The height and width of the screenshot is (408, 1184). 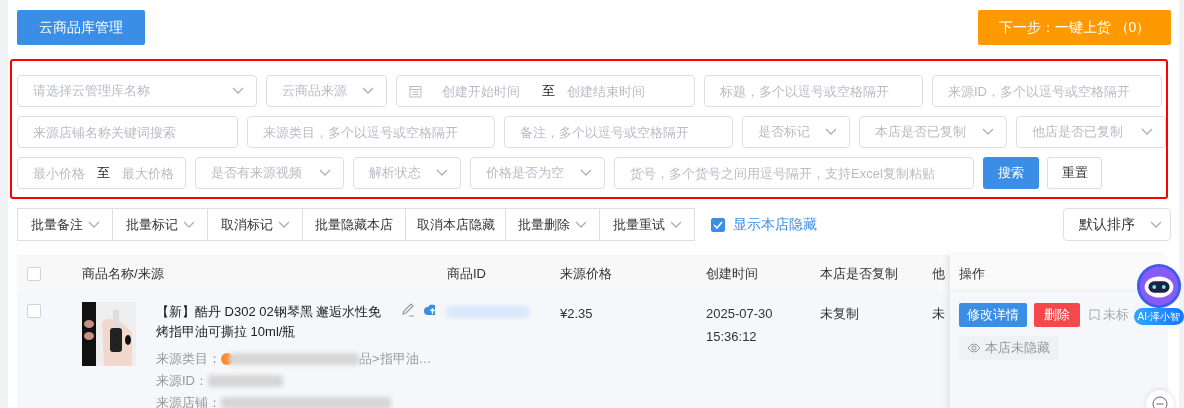 What do you see at coordinates (993, 315) in the screenshot?
I see `edit-details-button: 修改详情` at bounding box center [993, 315].